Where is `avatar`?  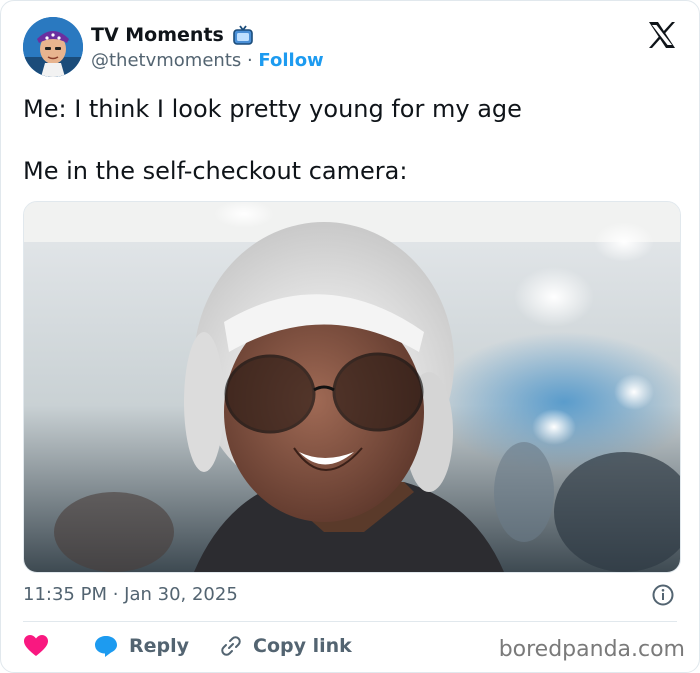
avatar is located at coordinates (53, 47).